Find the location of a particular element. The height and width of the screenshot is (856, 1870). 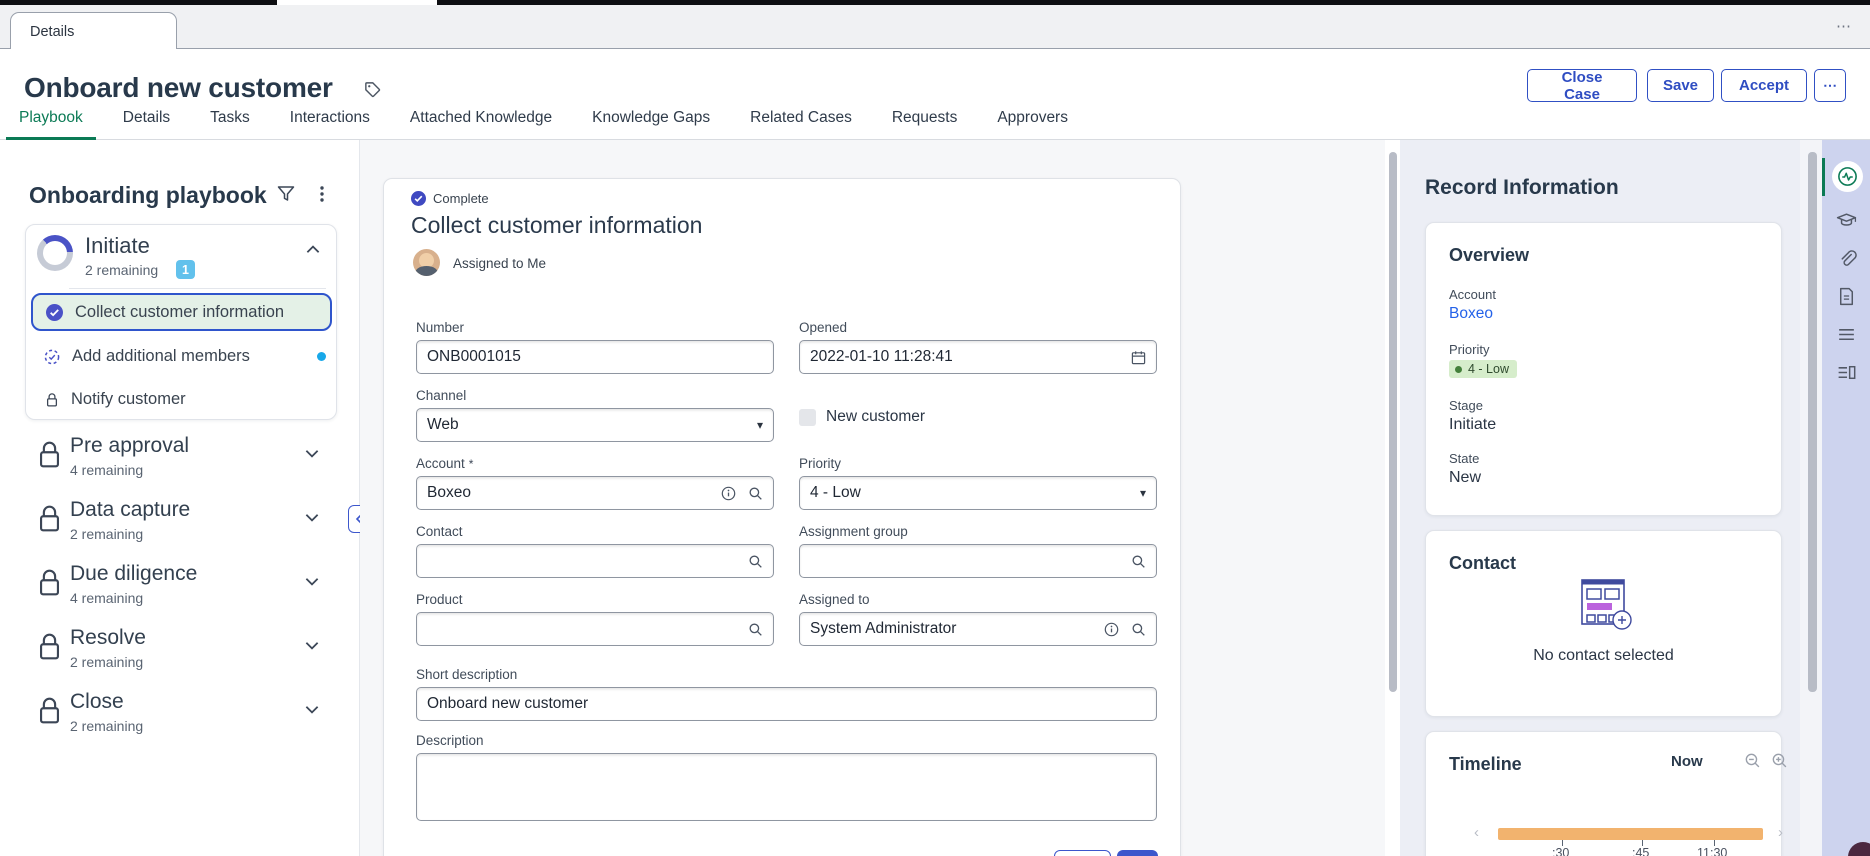

form-footer-secondary-button is located at coordinates (1082, 853).